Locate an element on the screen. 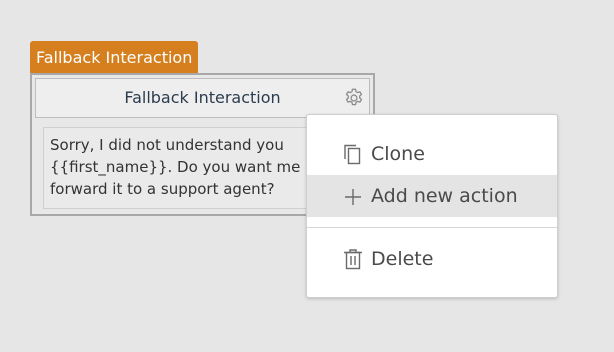 This screenshot has width=614, height=352. delete-menu-item: Delete is located at coordinates (432, 259).